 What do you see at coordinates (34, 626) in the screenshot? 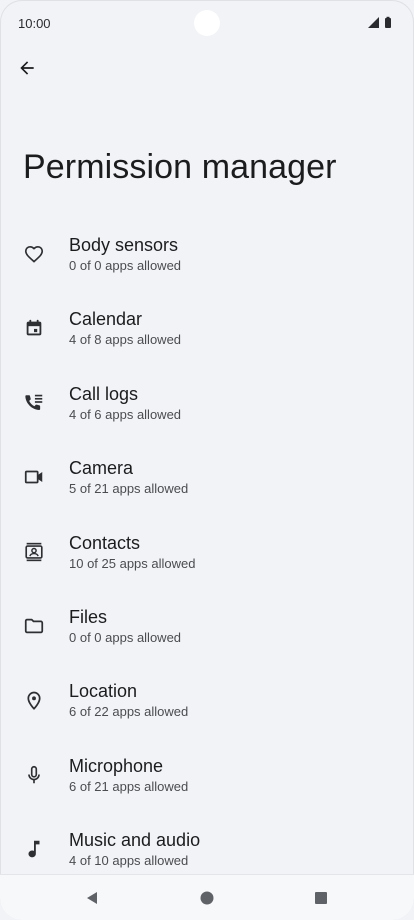
I see `folder-icon` at bounding box center [34, 626].